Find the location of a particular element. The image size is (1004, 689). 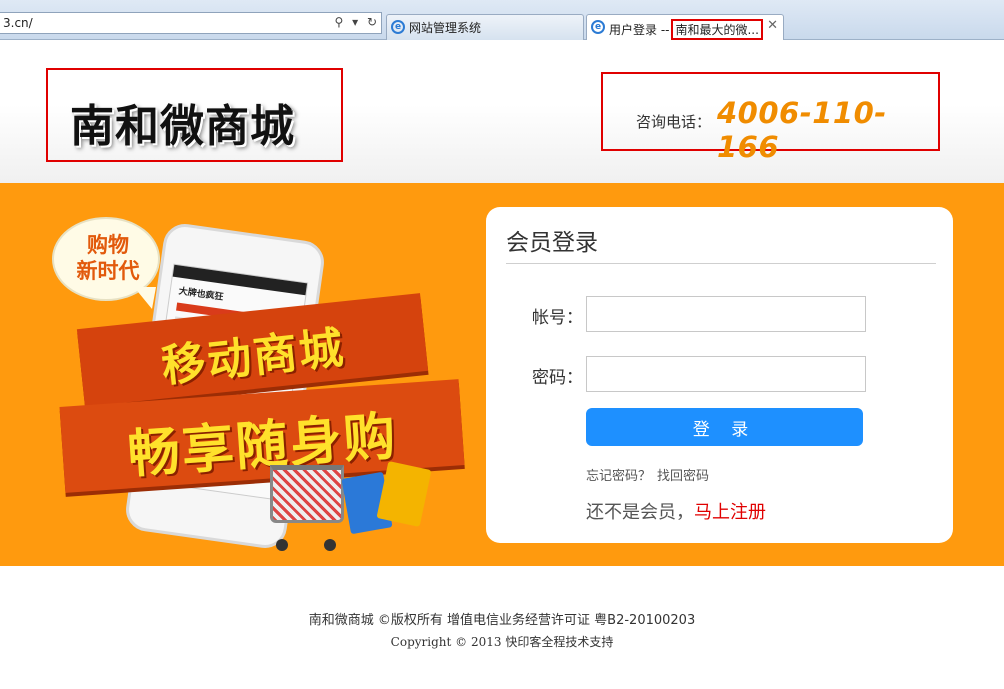

hotline: 咨询电话： 4006-110-166 is located at coordinates (770, 118).